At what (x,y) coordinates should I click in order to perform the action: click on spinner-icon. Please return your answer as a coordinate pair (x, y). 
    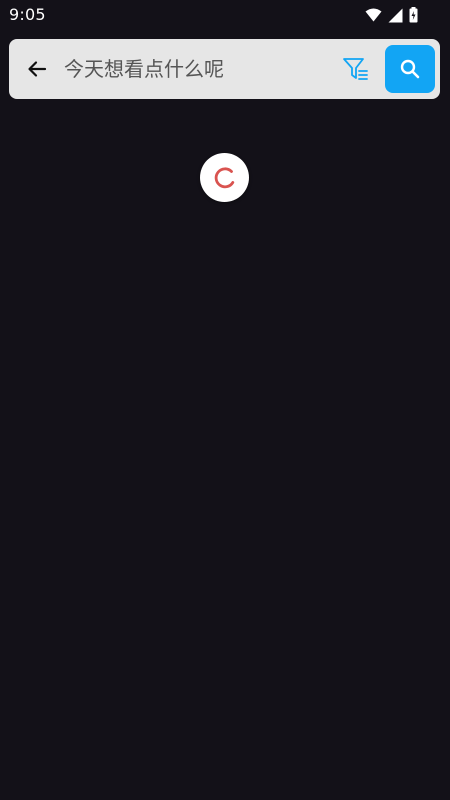
    Looking at the image, I should click on (224, 177).